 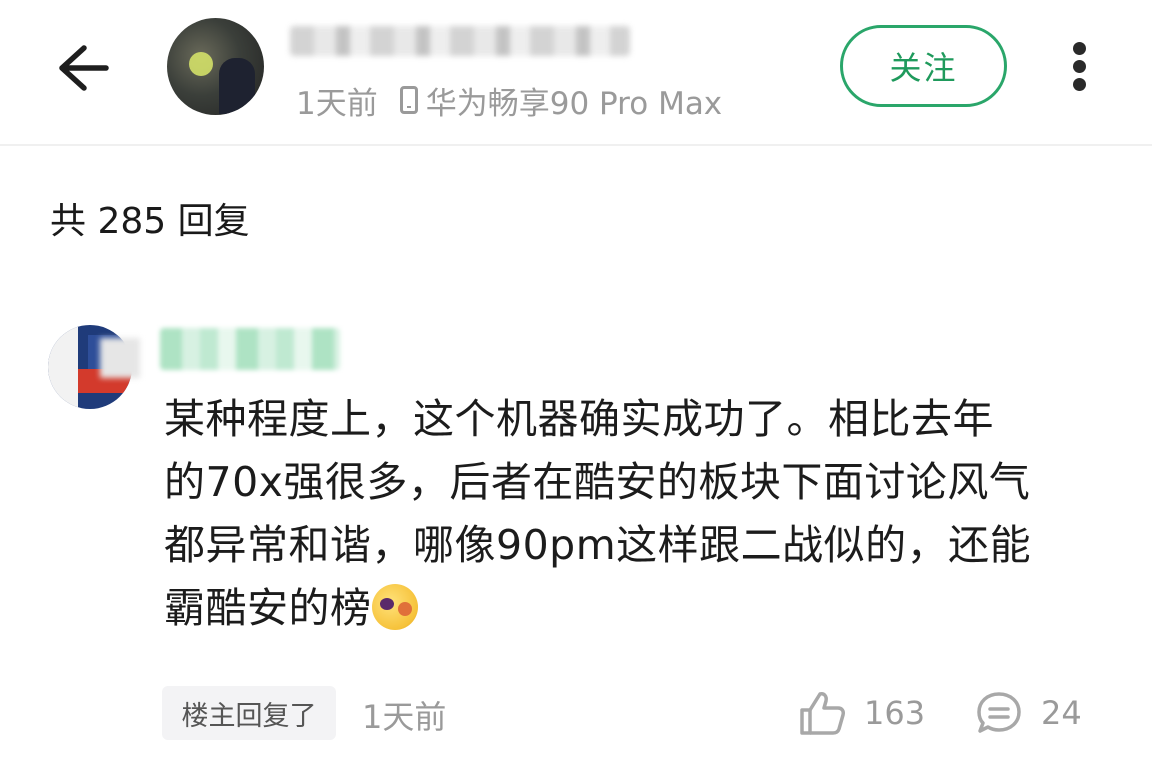 I want to click on reply-button: 24, so click(x=1028, y=713).